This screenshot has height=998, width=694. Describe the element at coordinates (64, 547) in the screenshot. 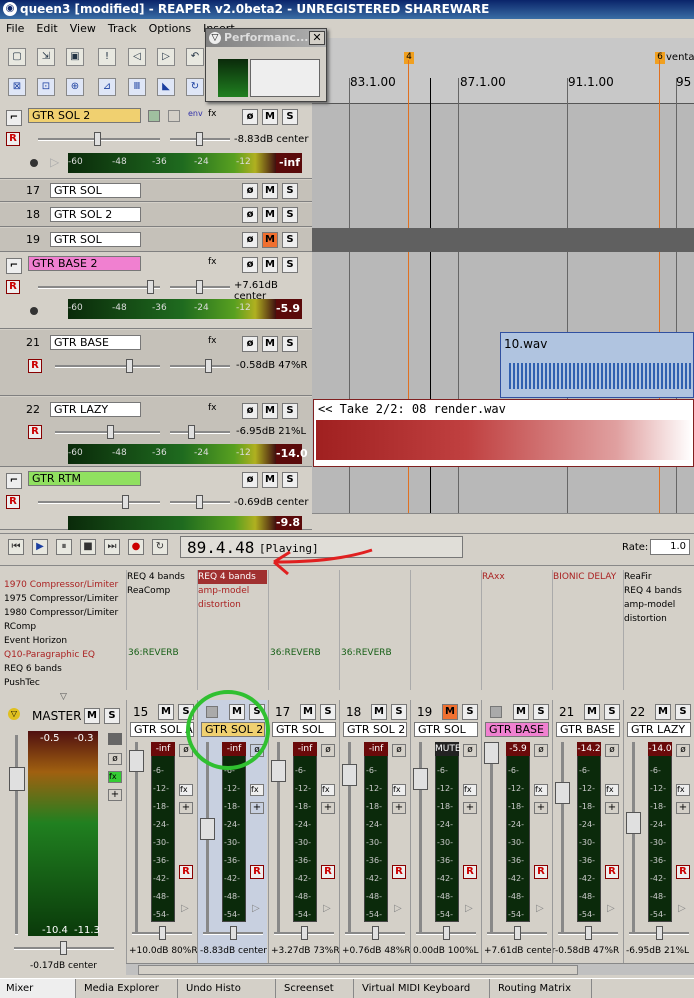

I see `pause-icon: ⏸` at that location.